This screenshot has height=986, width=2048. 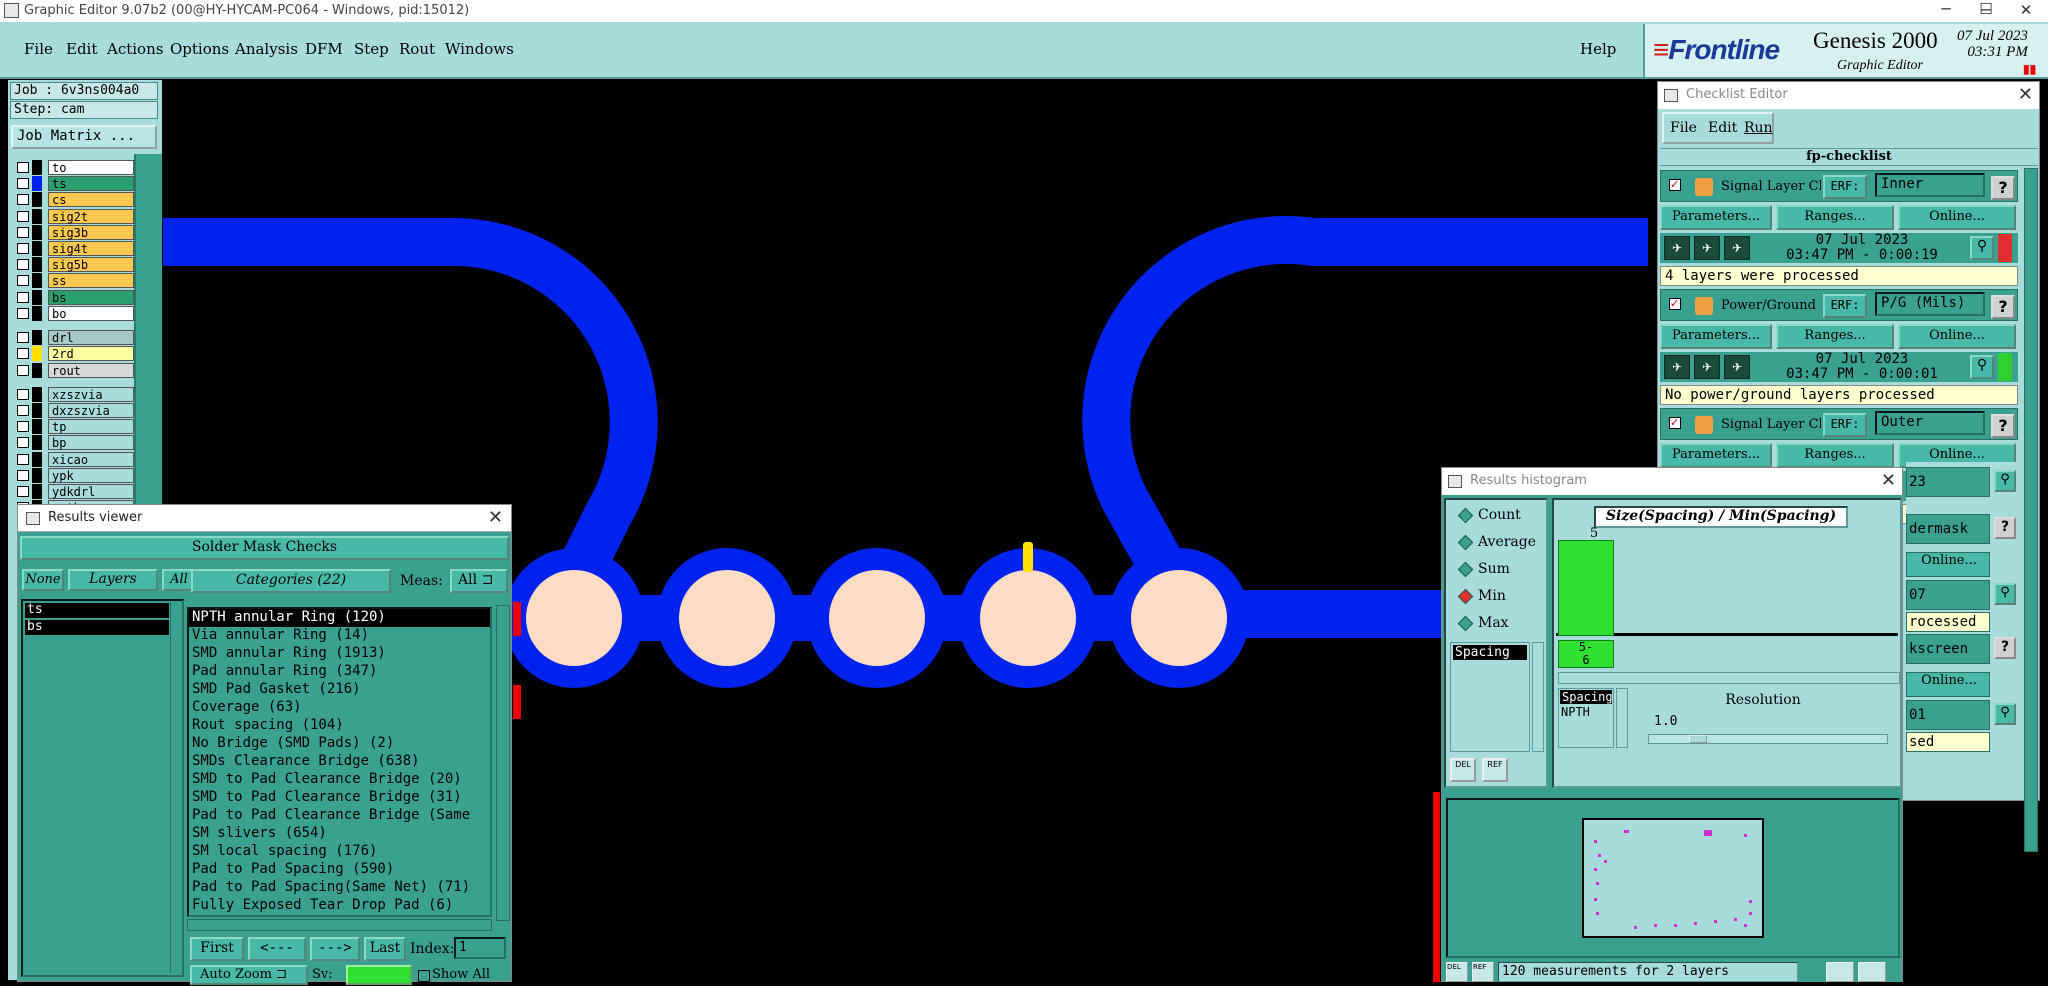 What do you see at coordinates (479, 581) in the screenshot?
I see `meas-select: All ⊐` at bounding box center [479, 581].